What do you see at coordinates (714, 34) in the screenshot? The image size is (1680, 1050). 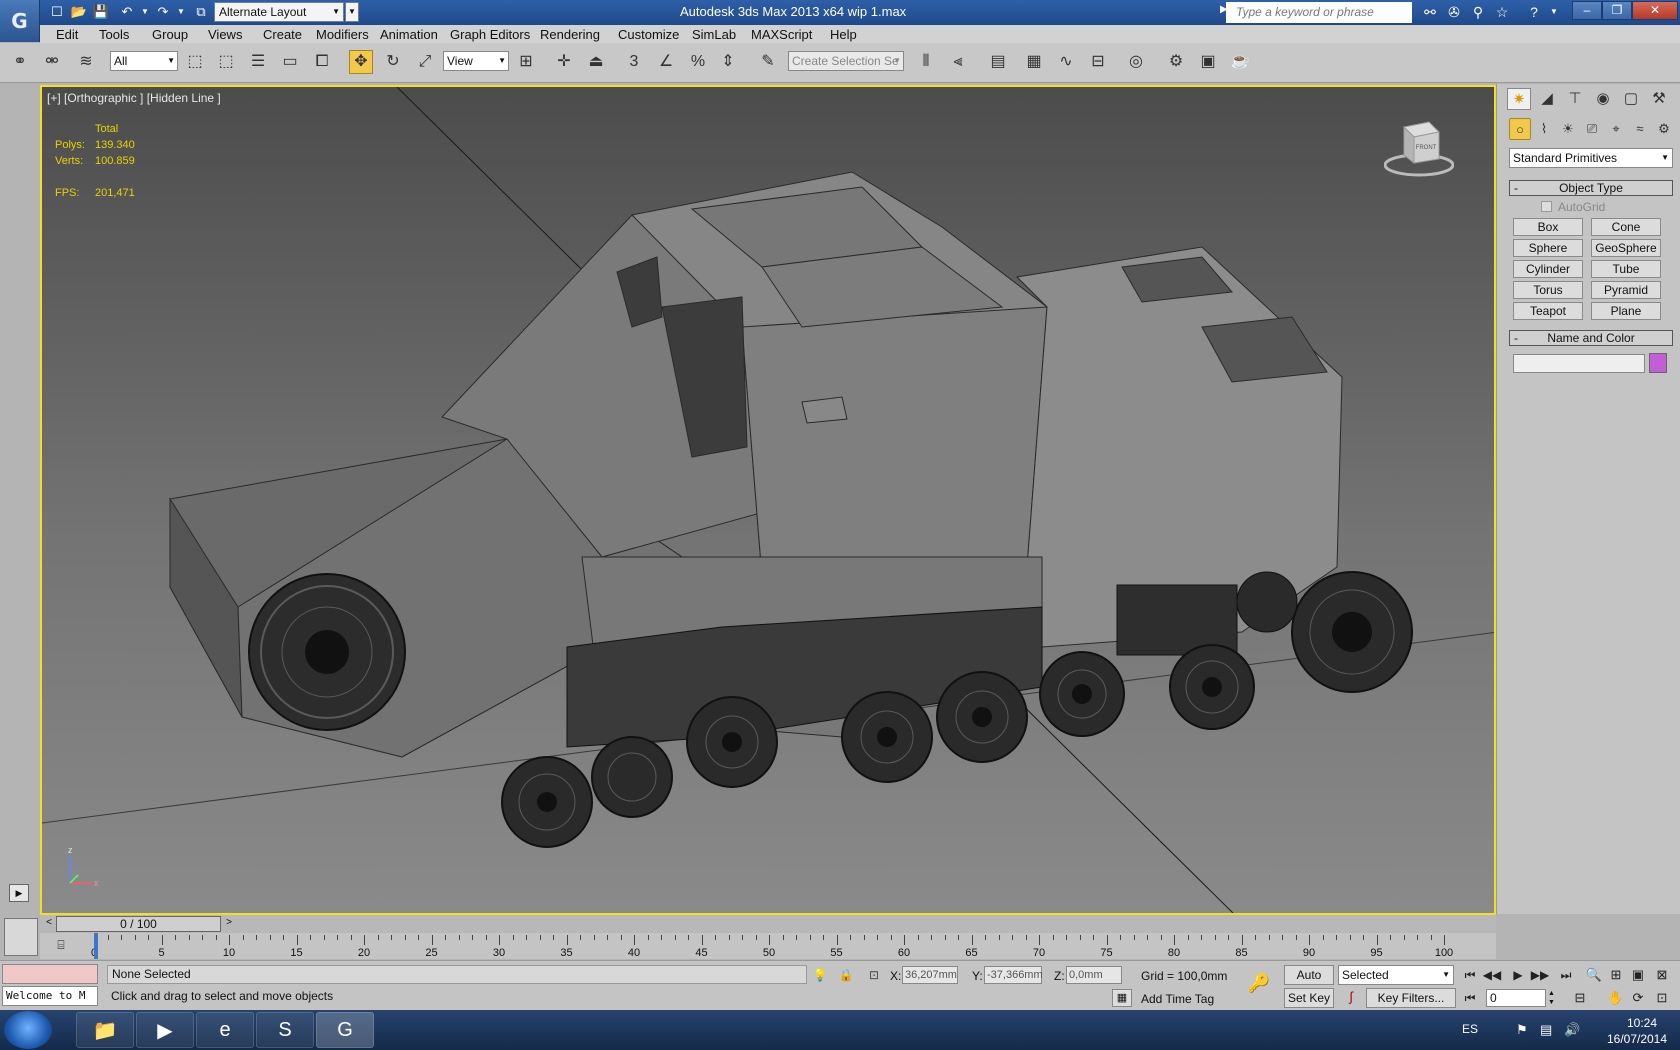 I see `menu-simlab: SimLab` at bounding box center [714, 34].